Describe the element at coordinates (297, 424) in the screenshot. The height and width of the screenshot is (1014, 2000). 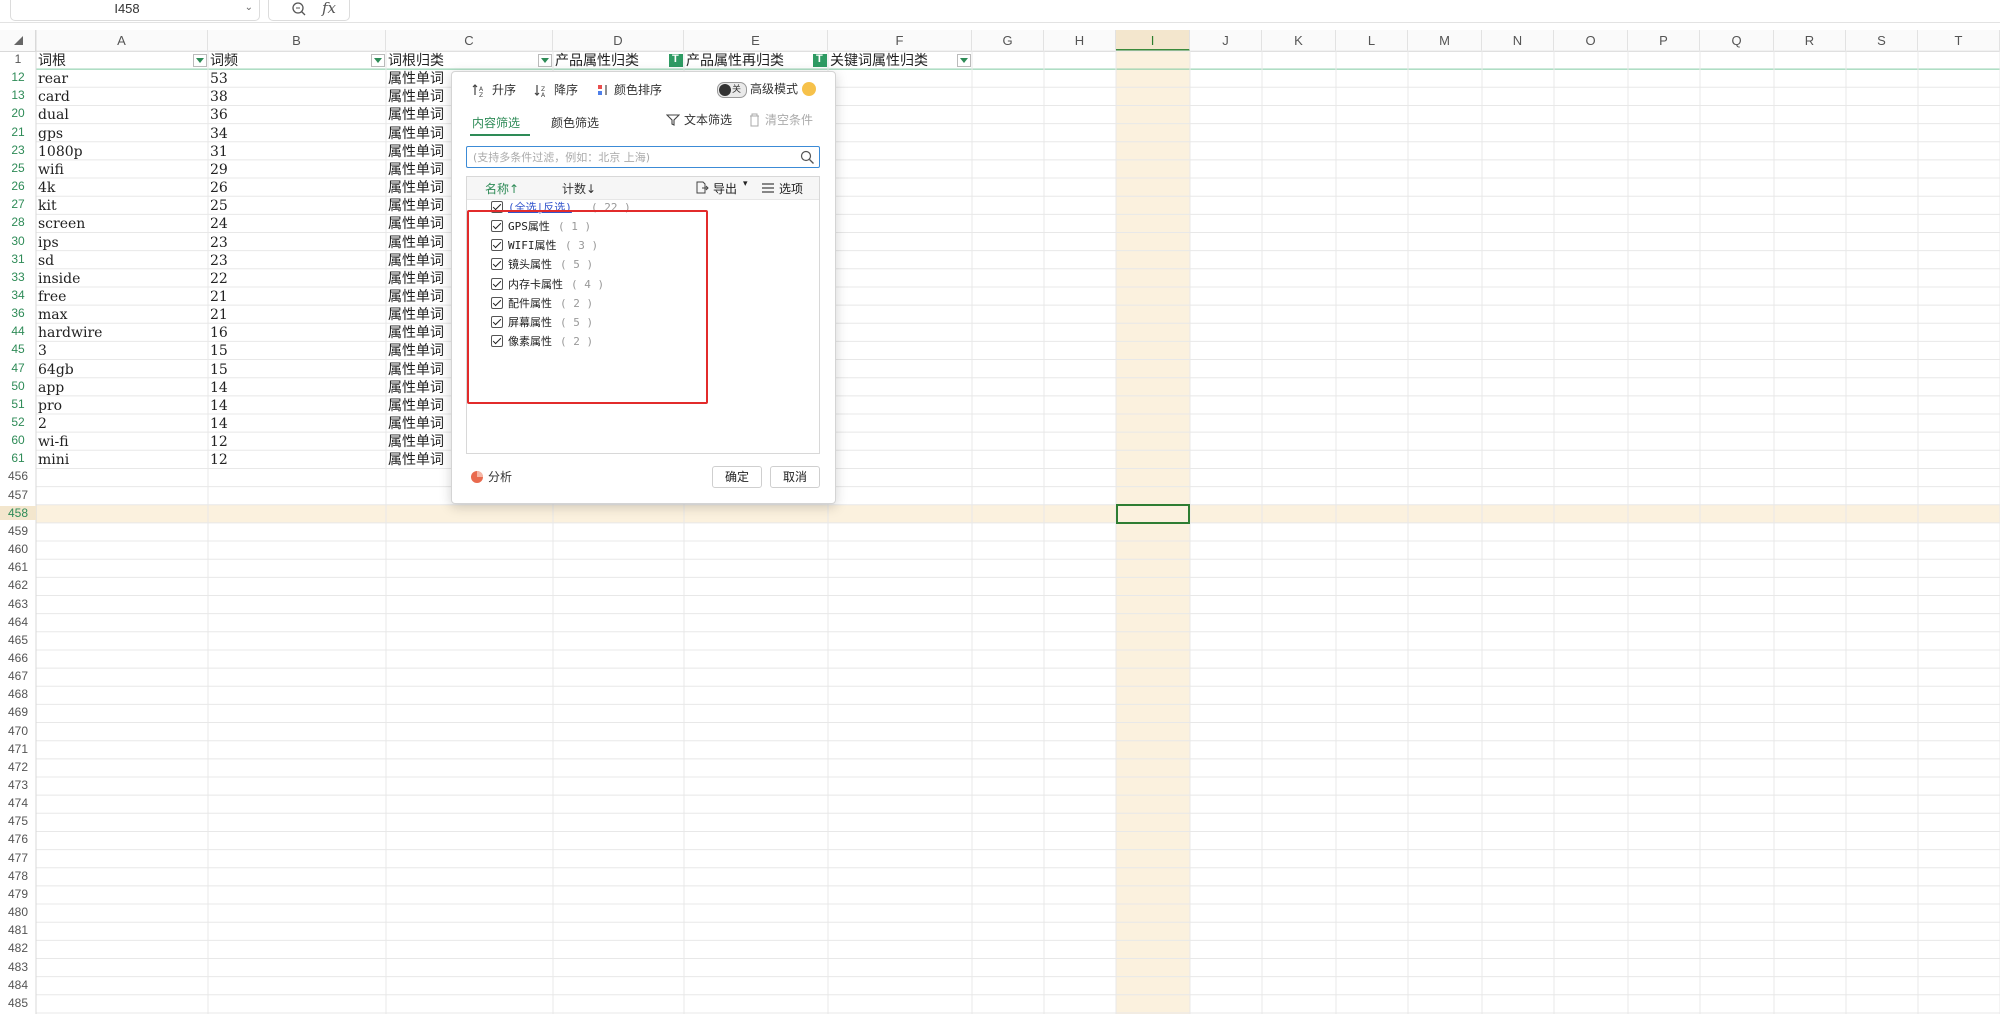
I see `table-cell: 14` at that location.